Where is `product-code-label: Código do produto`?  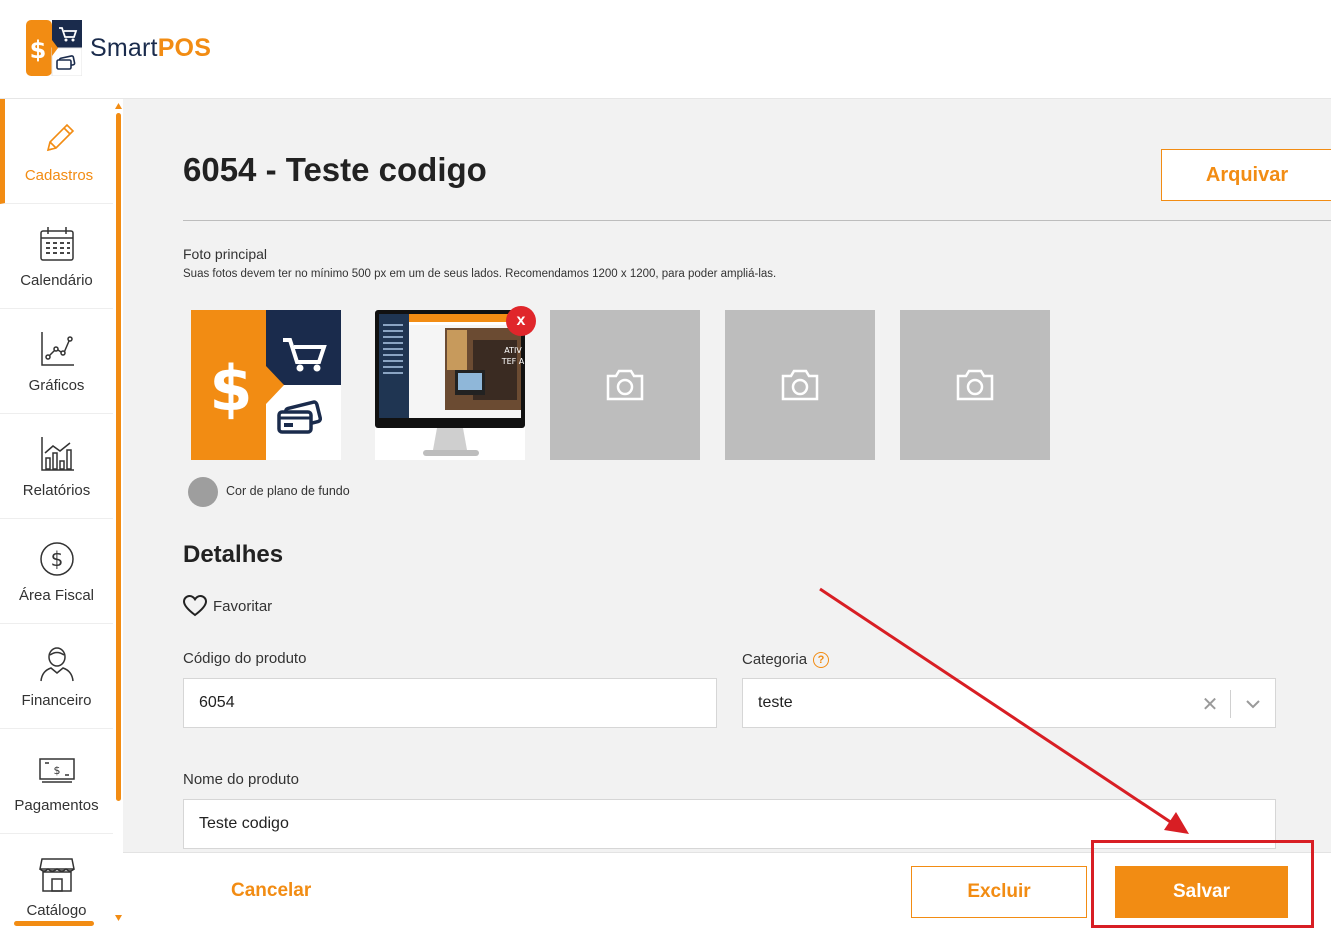
product-code-label: Código do produto is located at coordinates (245, 658).